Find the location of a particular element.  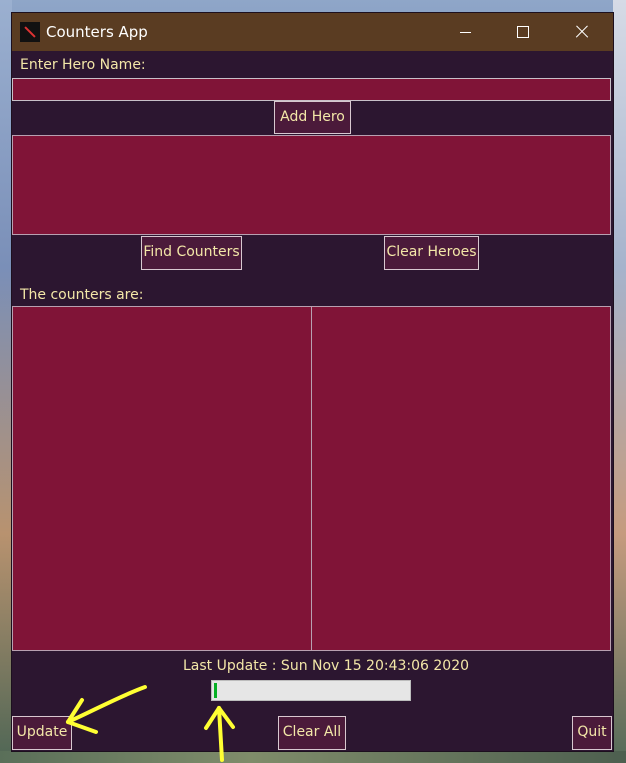

dota-logo-icon is located at coordinates (30, 32).